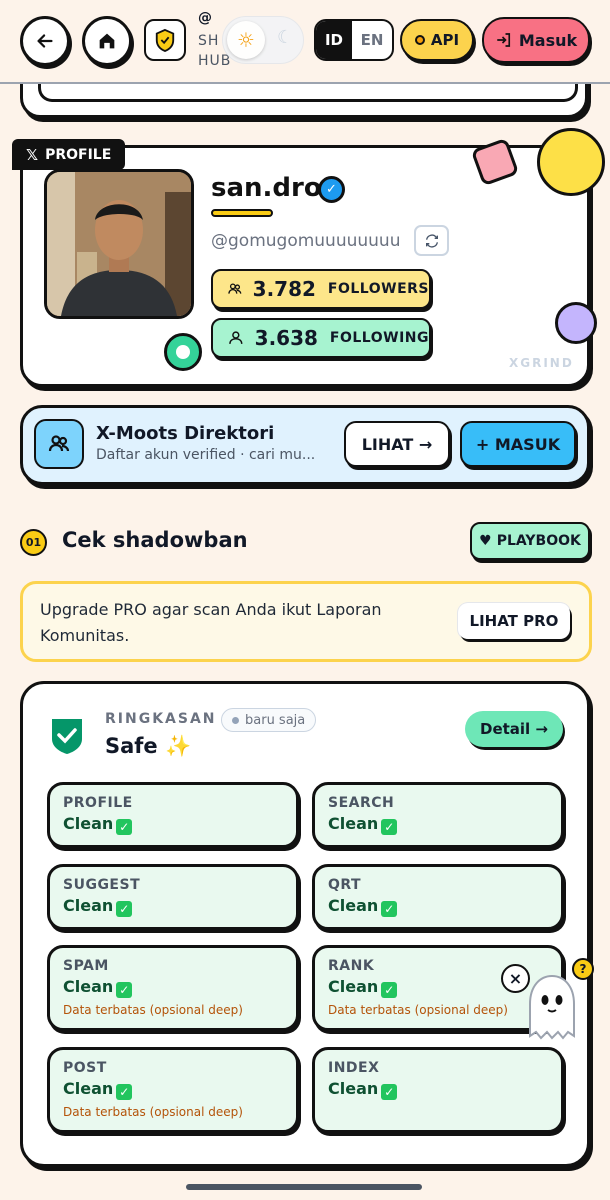  Describe the element at coordinates (236, 337) in the screenshot. I see `user-icon` at that location.